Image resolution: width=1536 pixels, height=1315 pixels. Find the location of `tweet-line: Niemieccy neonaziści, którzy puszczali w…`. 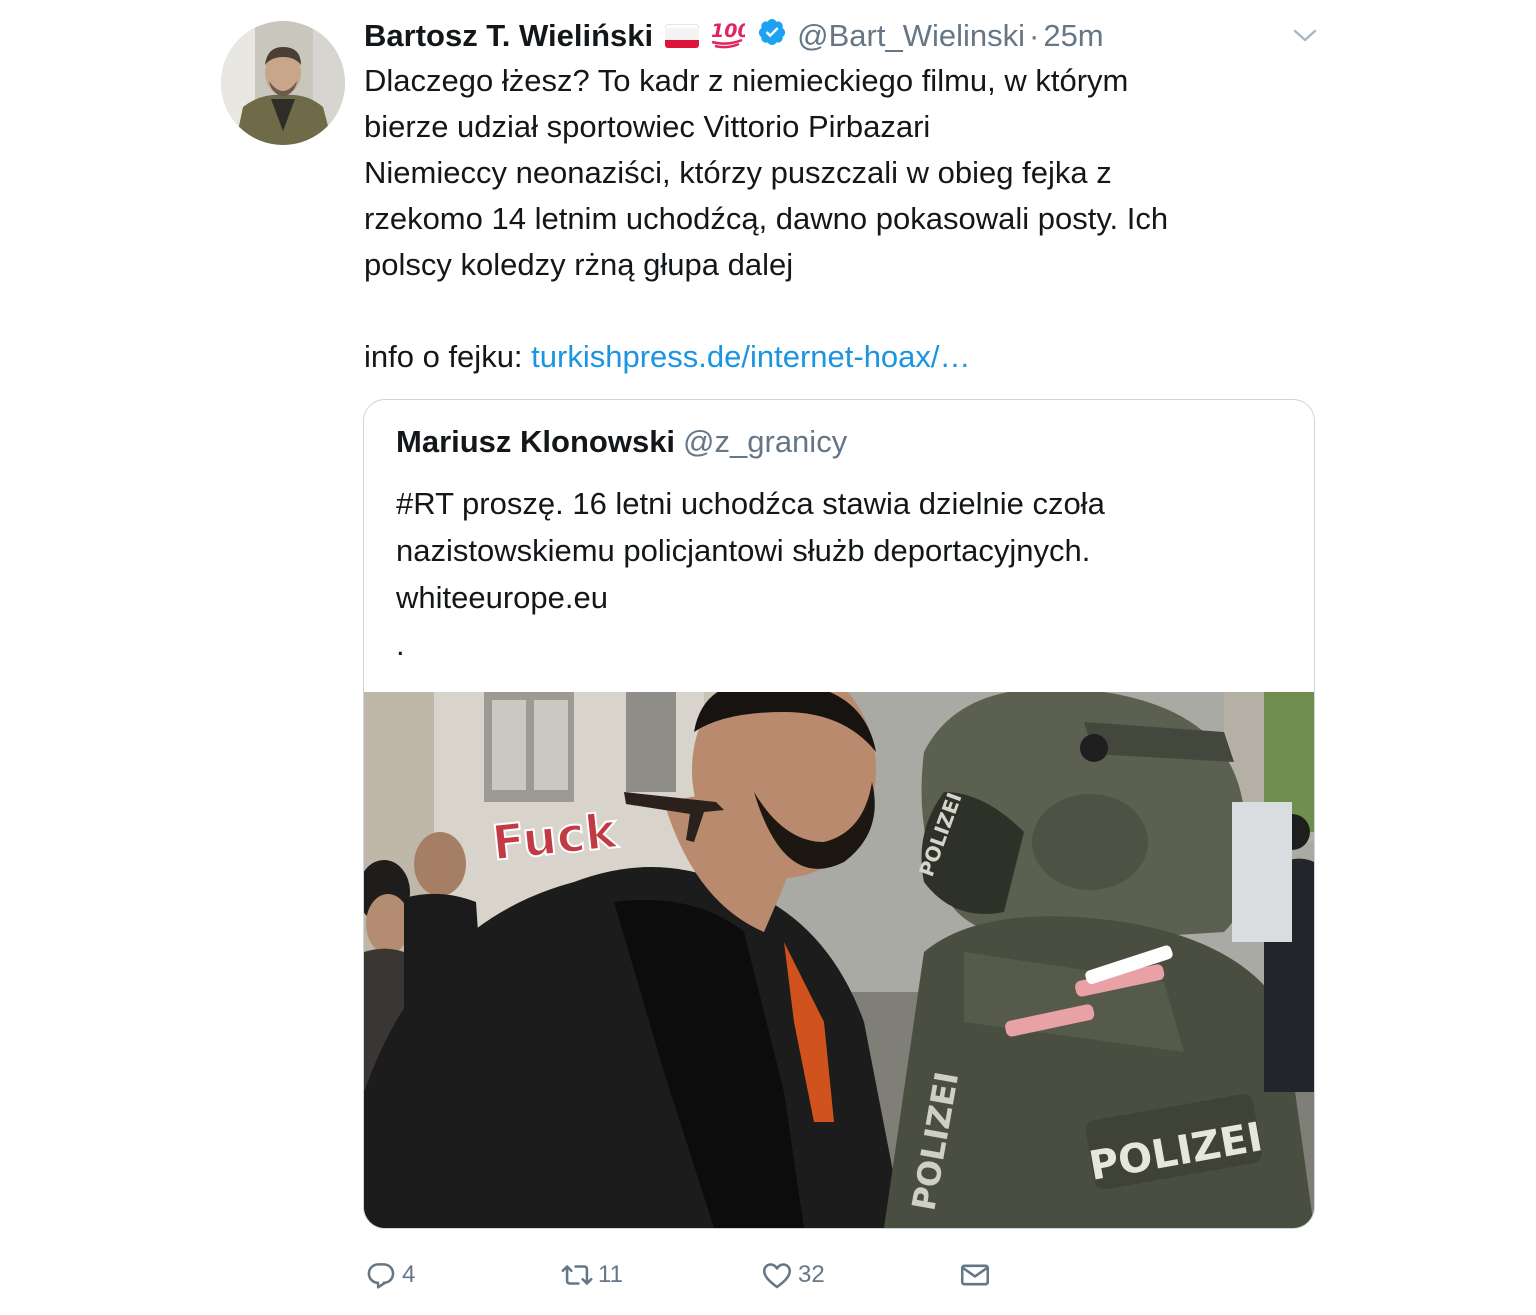

tweet-line: Niemieccy neonaziści, którzy puszczali w… is located at coordinates (738, 172).